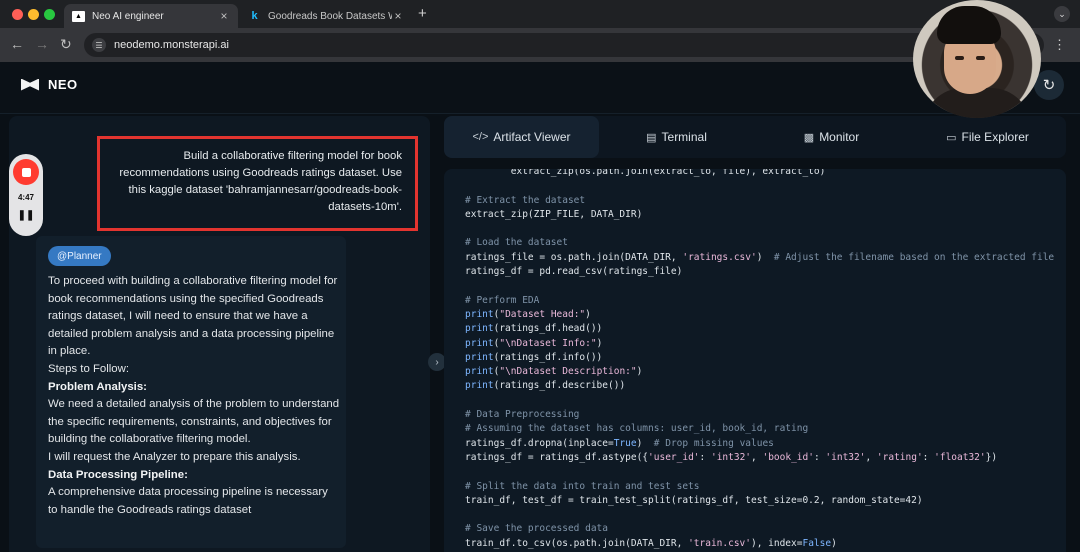  I want to click on code-token: ratings_df = pd.read_csv(ratings_file), so click(574, 272).